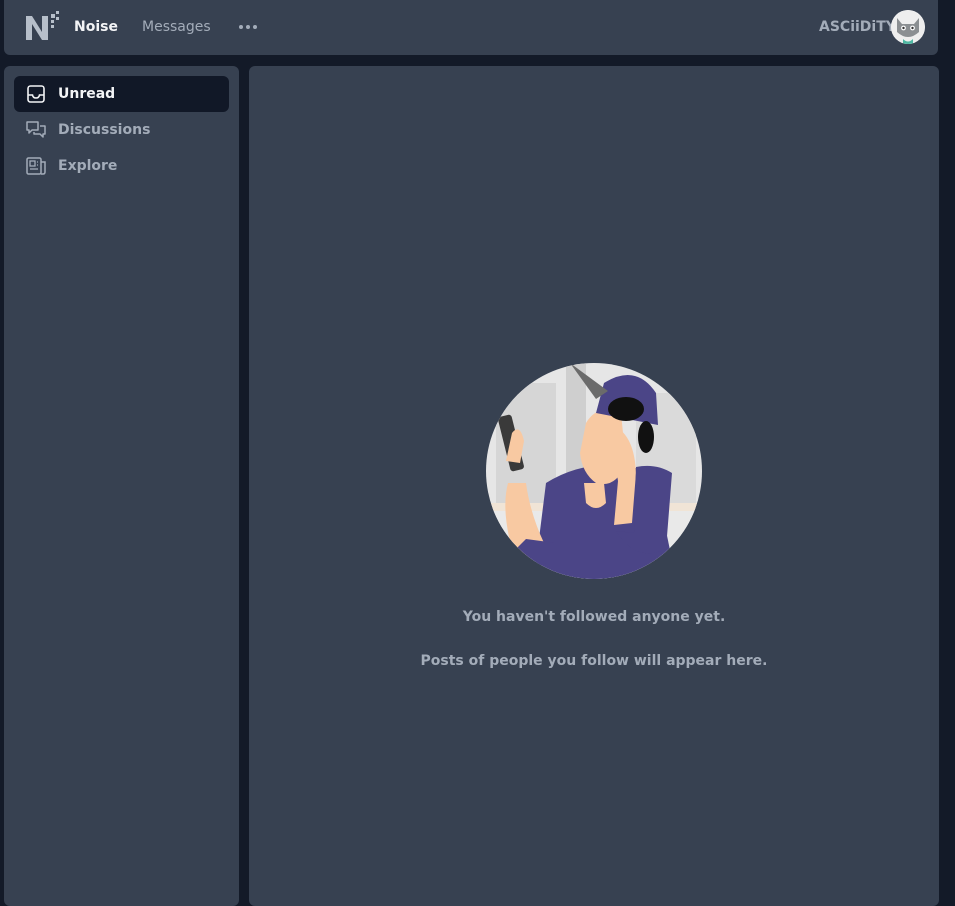 The height and width of the screenshot is (906, 955). Describe the element at coordinates (36, 130) in the screenshot. I see `chat-bubbles-icon` at that location.